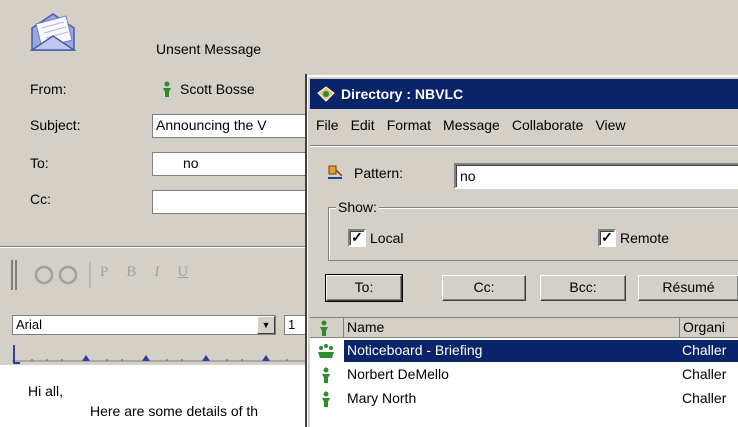 Image resolution: width=738 pixels, height=427 pixels. What do you see at coordinates (524, 375) in the screenshot?
I see `list-item: Norbert DeMello Challer` at bounding box center [524, 375].